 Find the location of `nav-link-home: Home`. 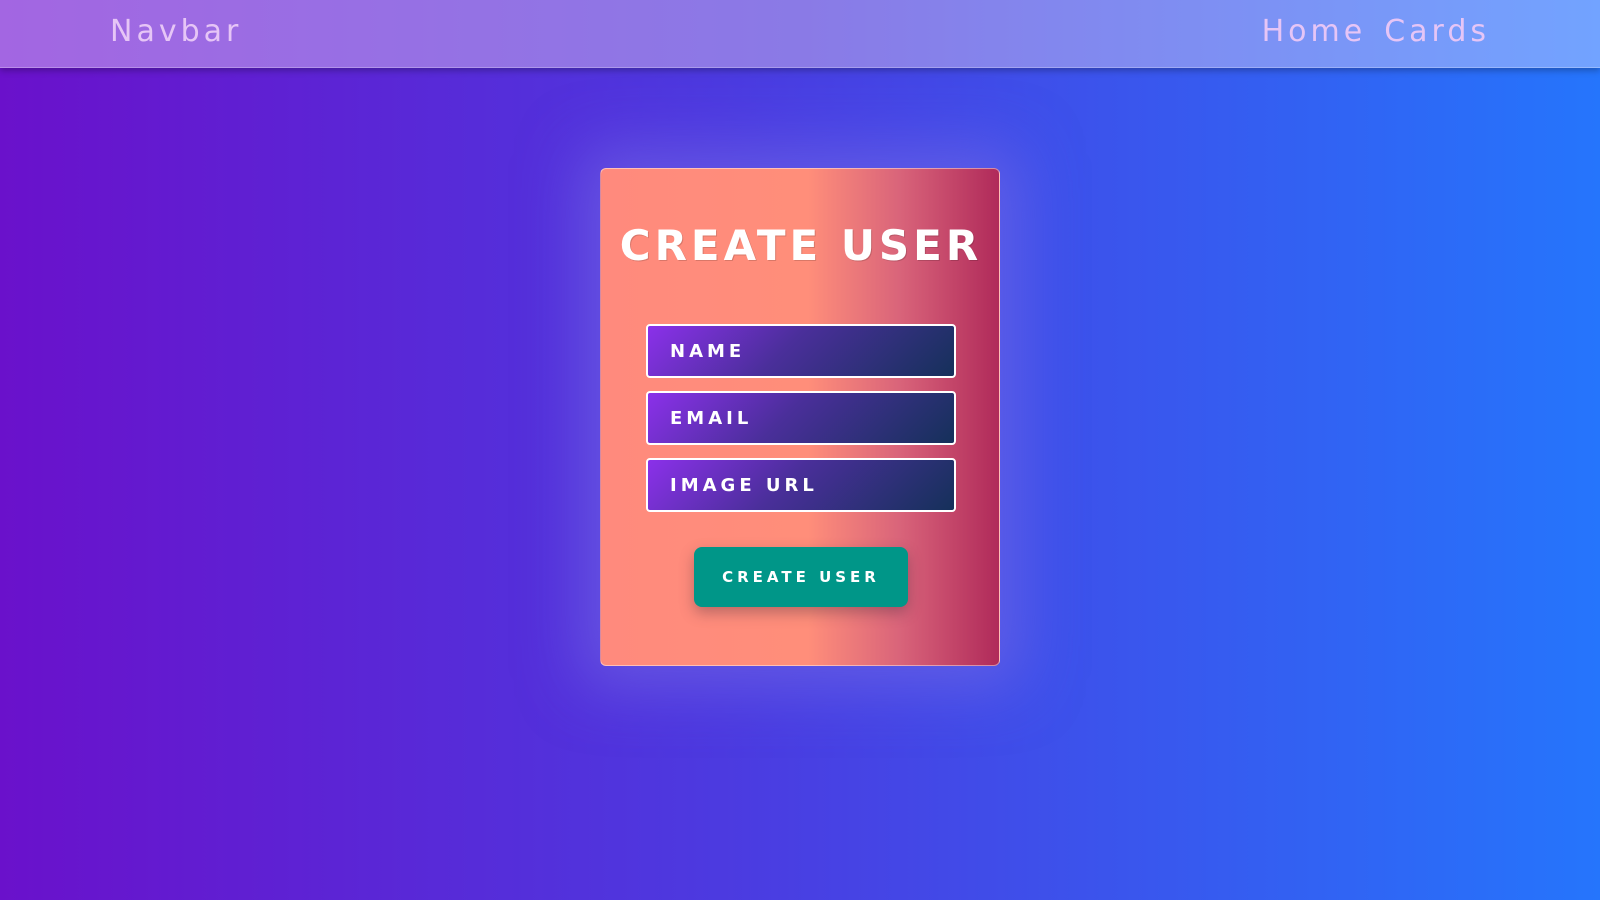

nav-link-home: Home is located at coordinates (1314, 31).